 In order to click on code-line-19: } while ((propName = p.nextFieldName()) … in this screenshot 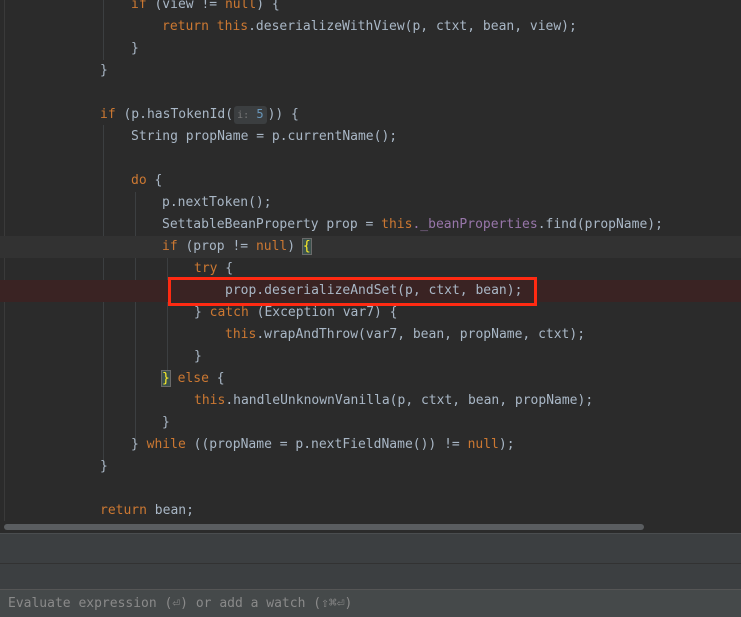, I will do `click(323, 445)`.